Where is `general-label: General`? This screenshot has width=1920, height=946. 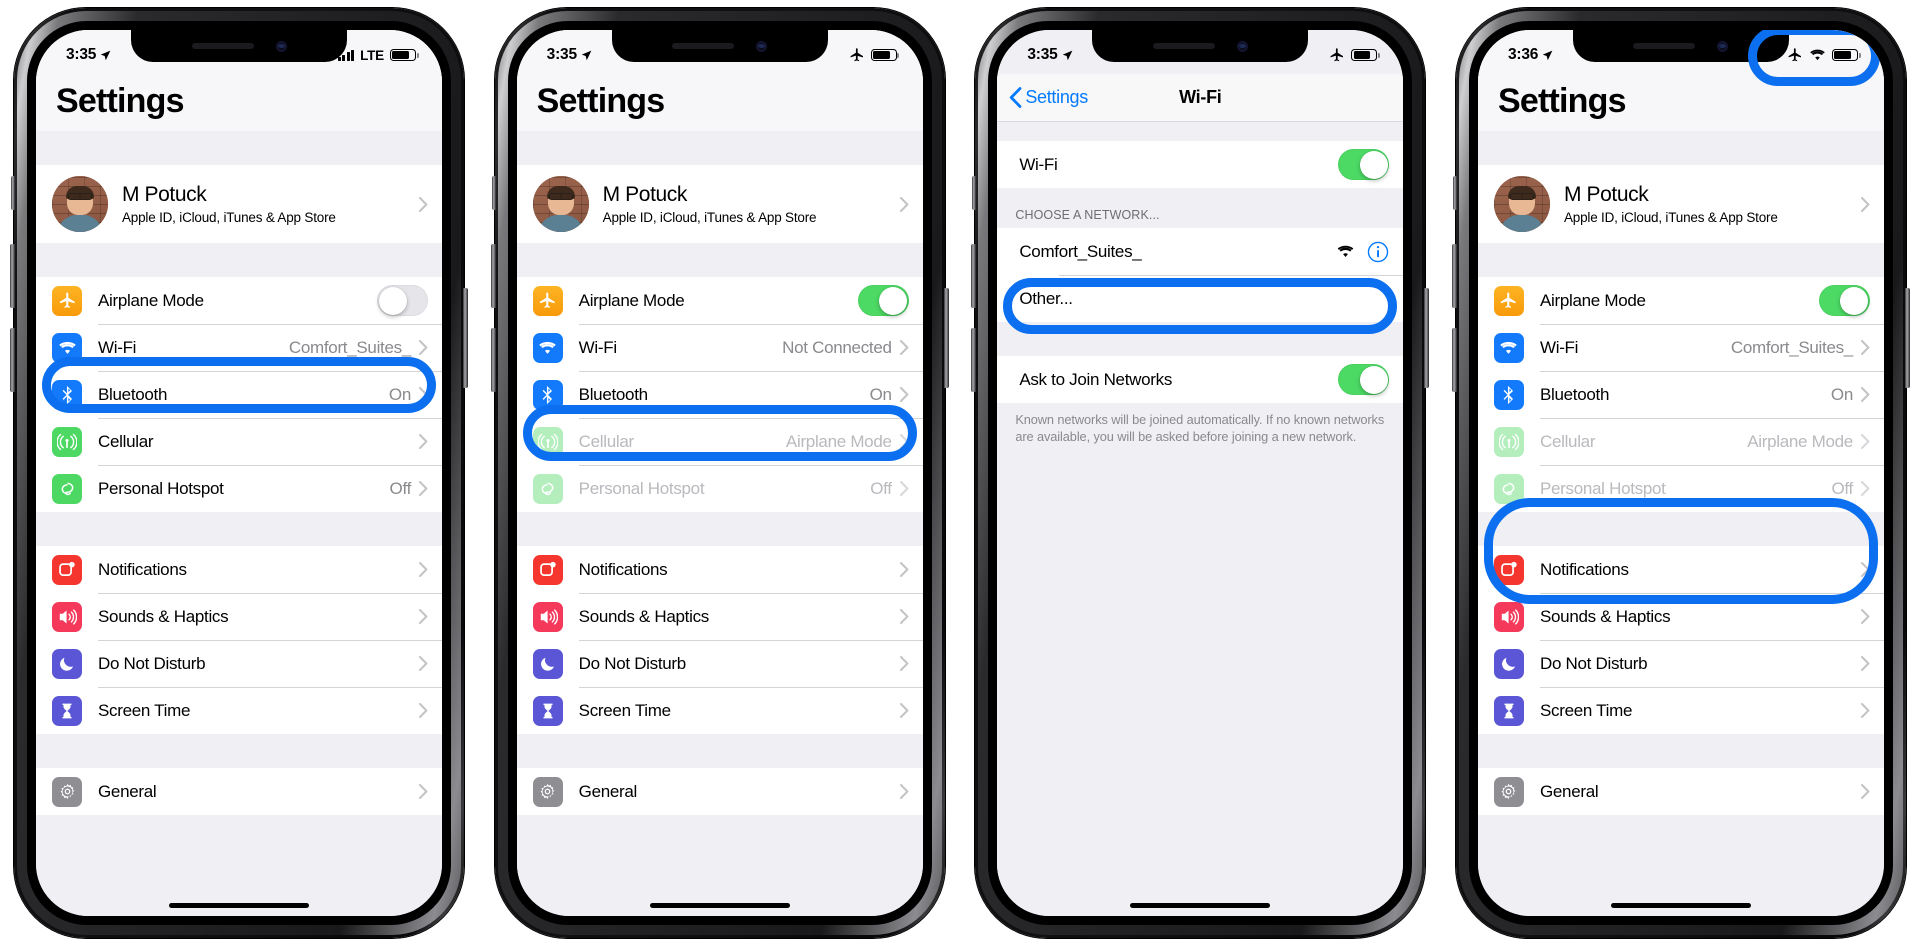
general-label: General is located at coordinates (1569, 791).